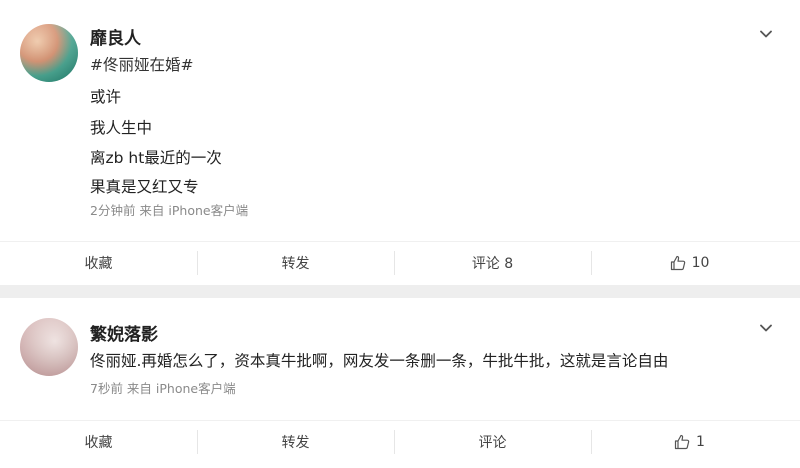 The width and height of the screenshot is (800, 468). I want to click on comment-label: 评论, so click(492, 443).